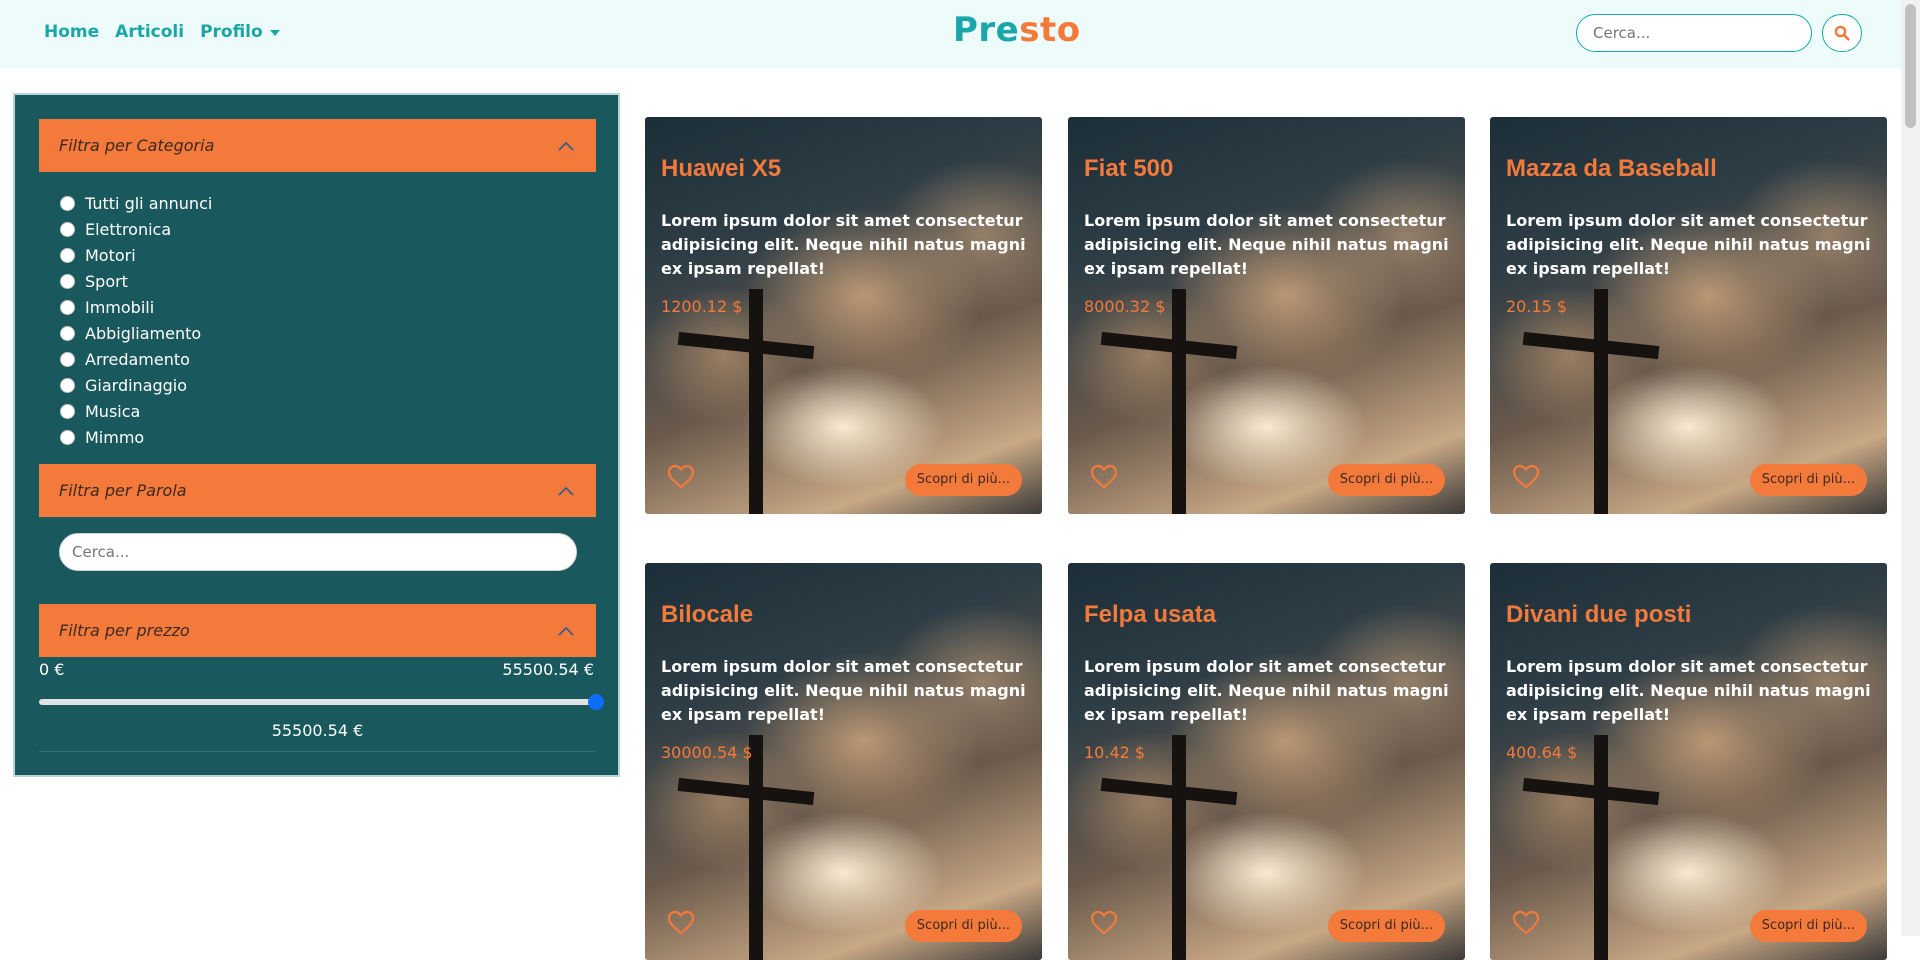  What do you see at coordinates (231, 32) in the screenshot?
I see `nav-dropdown-label: Profilo` at bounding box center [231, 32].